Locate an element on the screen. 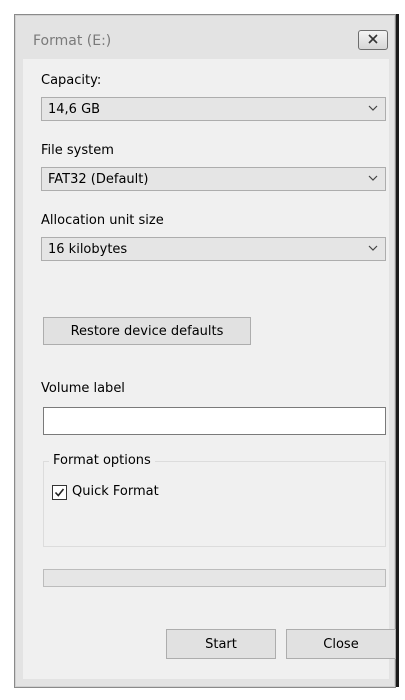 This screenshot has width=405, height=700. format-options-group is located at coordinates (214, 504).